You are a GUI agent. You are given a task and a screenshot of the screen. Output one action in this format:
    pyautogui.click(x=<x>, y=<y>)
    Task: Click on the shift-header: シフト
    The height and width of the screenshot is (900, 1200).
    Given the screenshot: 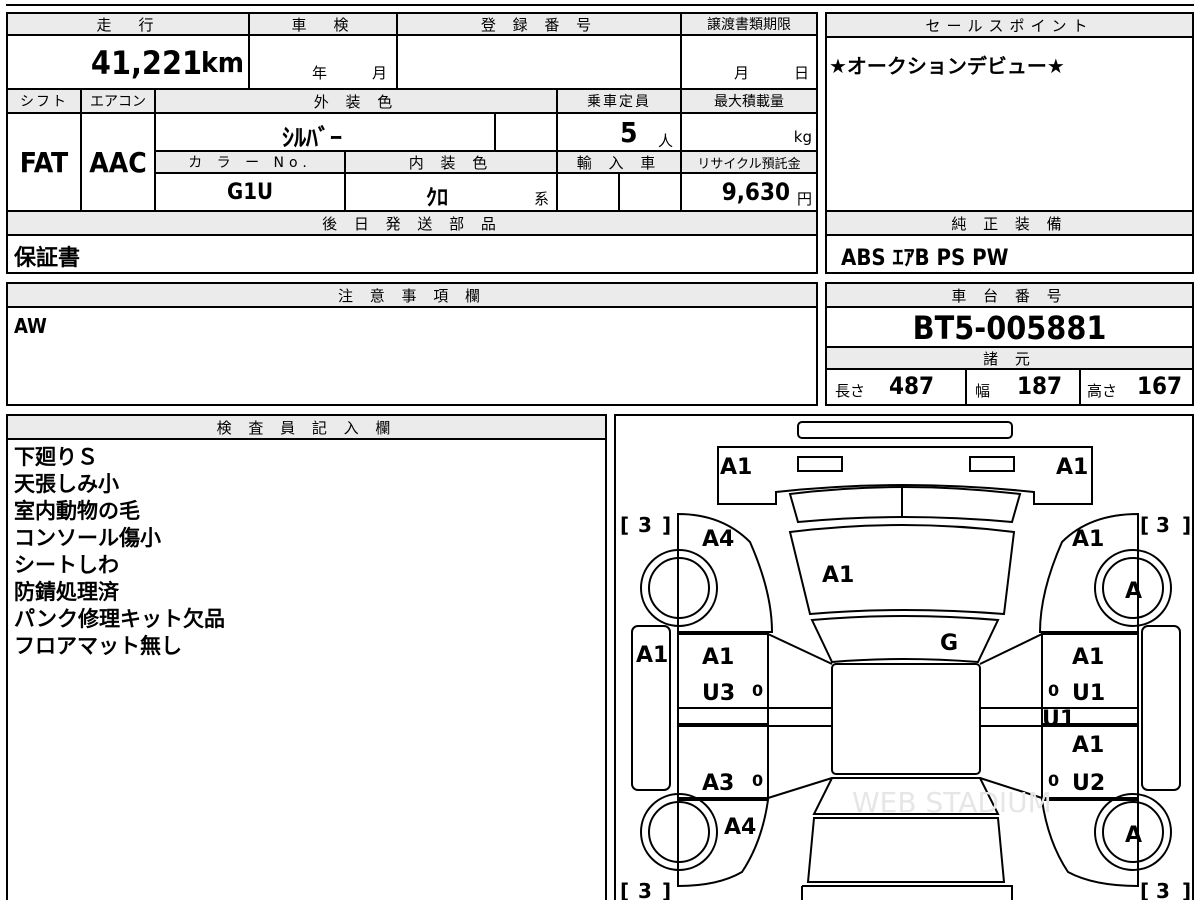 What is the action you would take?
    pyautogui.click(x=44, y=101)
    